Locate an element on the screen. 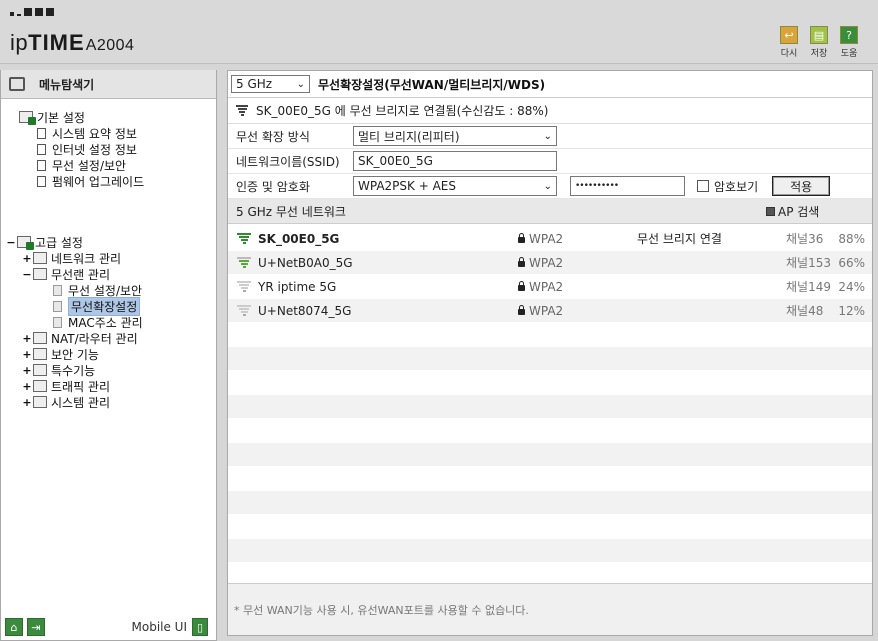 The image size is (878, 641). network-row: SK_00E0_5G WPA2 무선 브리지 연결 채널36 88% is located at coordinates (550, 239).